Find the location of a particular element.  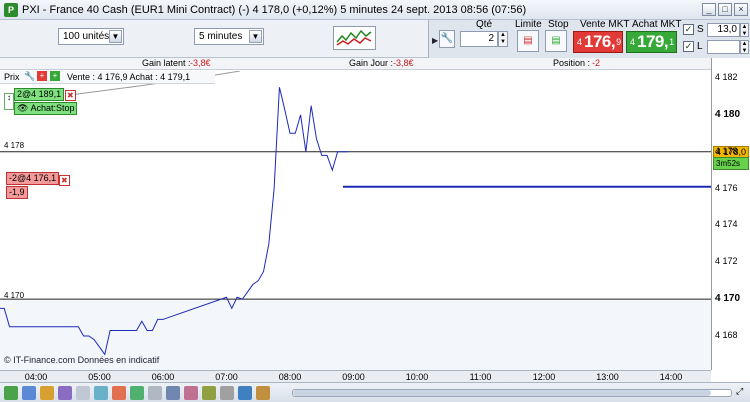

candle-countdown: 3m52s is located at coordinates (731, 163).